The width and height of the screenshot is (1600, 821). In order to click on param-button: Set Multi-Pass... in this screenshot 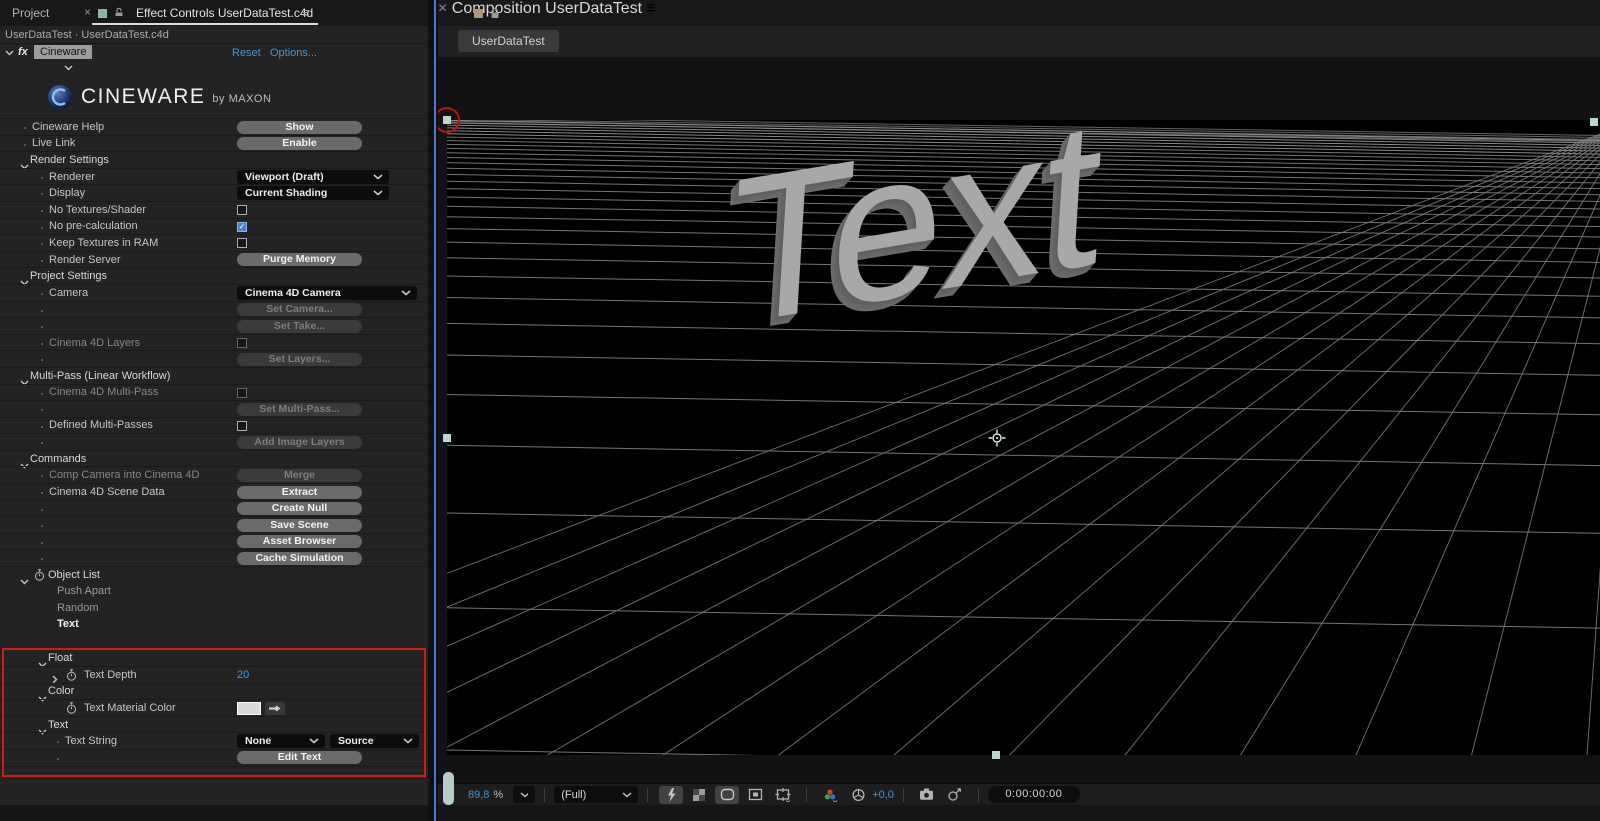, I will do `click(299, 409)`.